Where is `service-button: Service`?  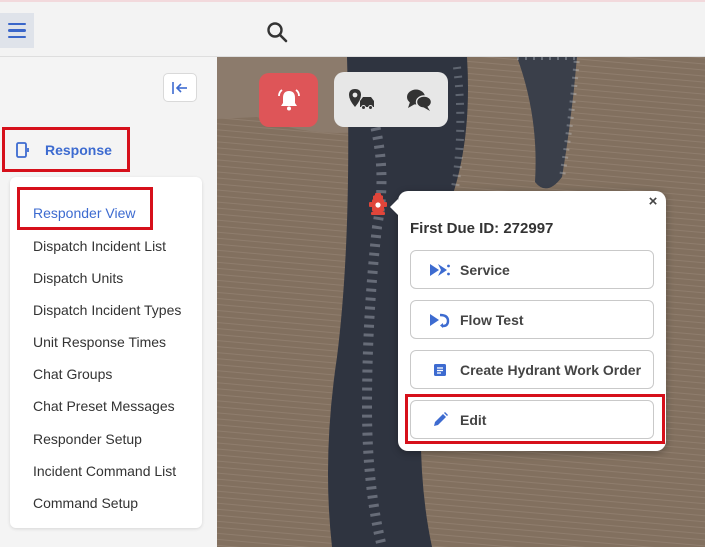
service-button: Service is located at coordinates (532, 269).